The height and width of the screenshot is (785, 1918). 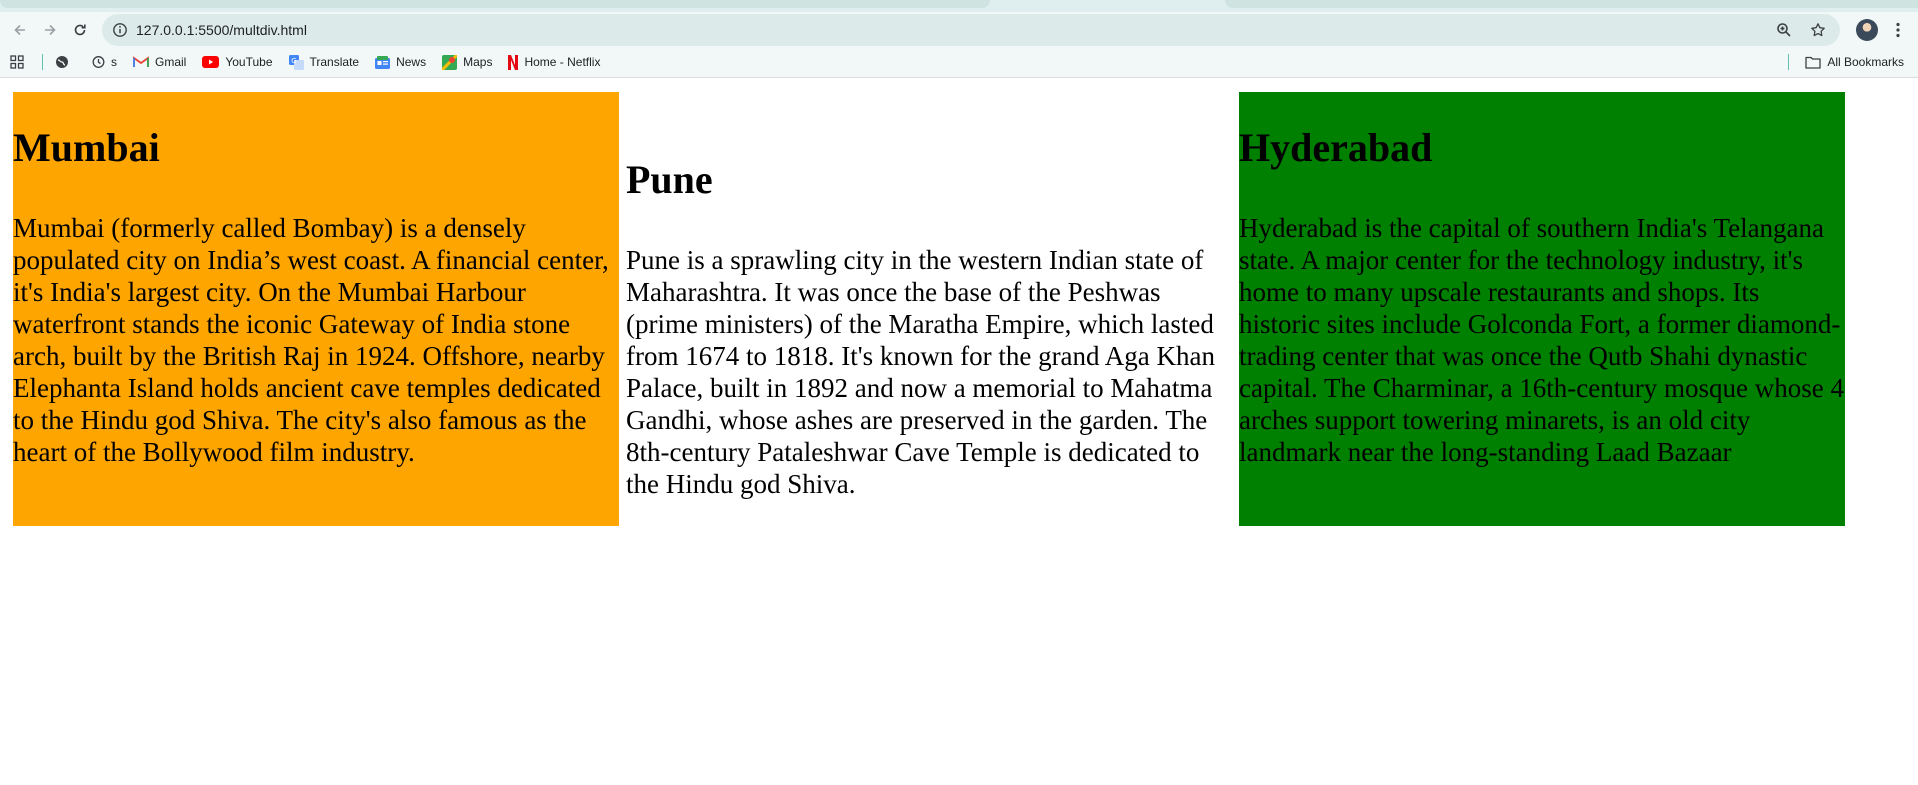 What do you see at coordinates (42, 62) in the screenshot?
I see `bookmarks-separator` at bounding box center [42, 62].